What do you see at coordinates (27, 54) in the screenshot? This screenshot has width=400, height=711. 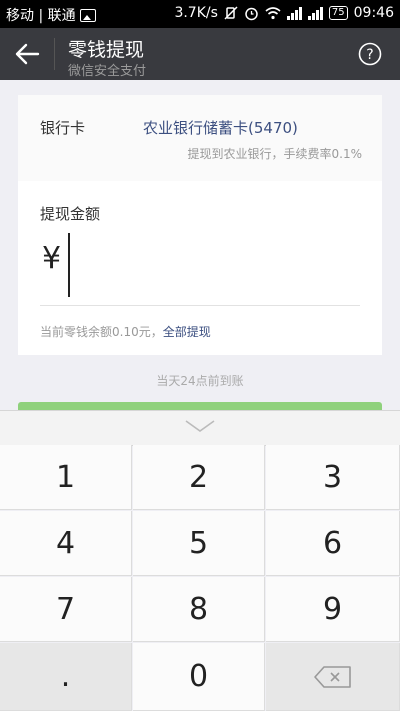 I see `back-arrow-icon` at bounding box center [27, 54].